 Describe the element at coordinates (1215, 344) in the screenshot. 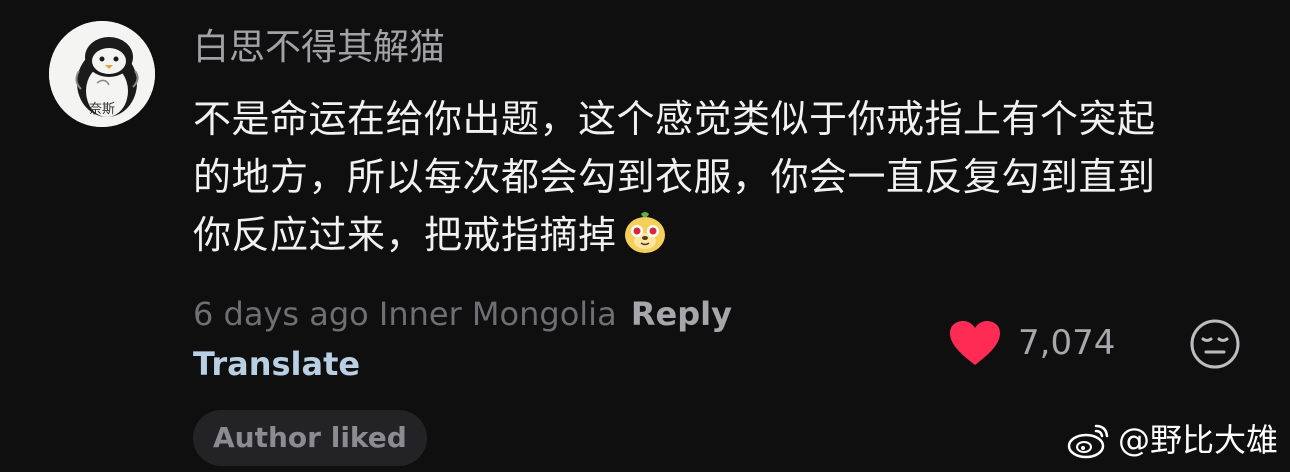

I see `dislike-face-icon` at that location.